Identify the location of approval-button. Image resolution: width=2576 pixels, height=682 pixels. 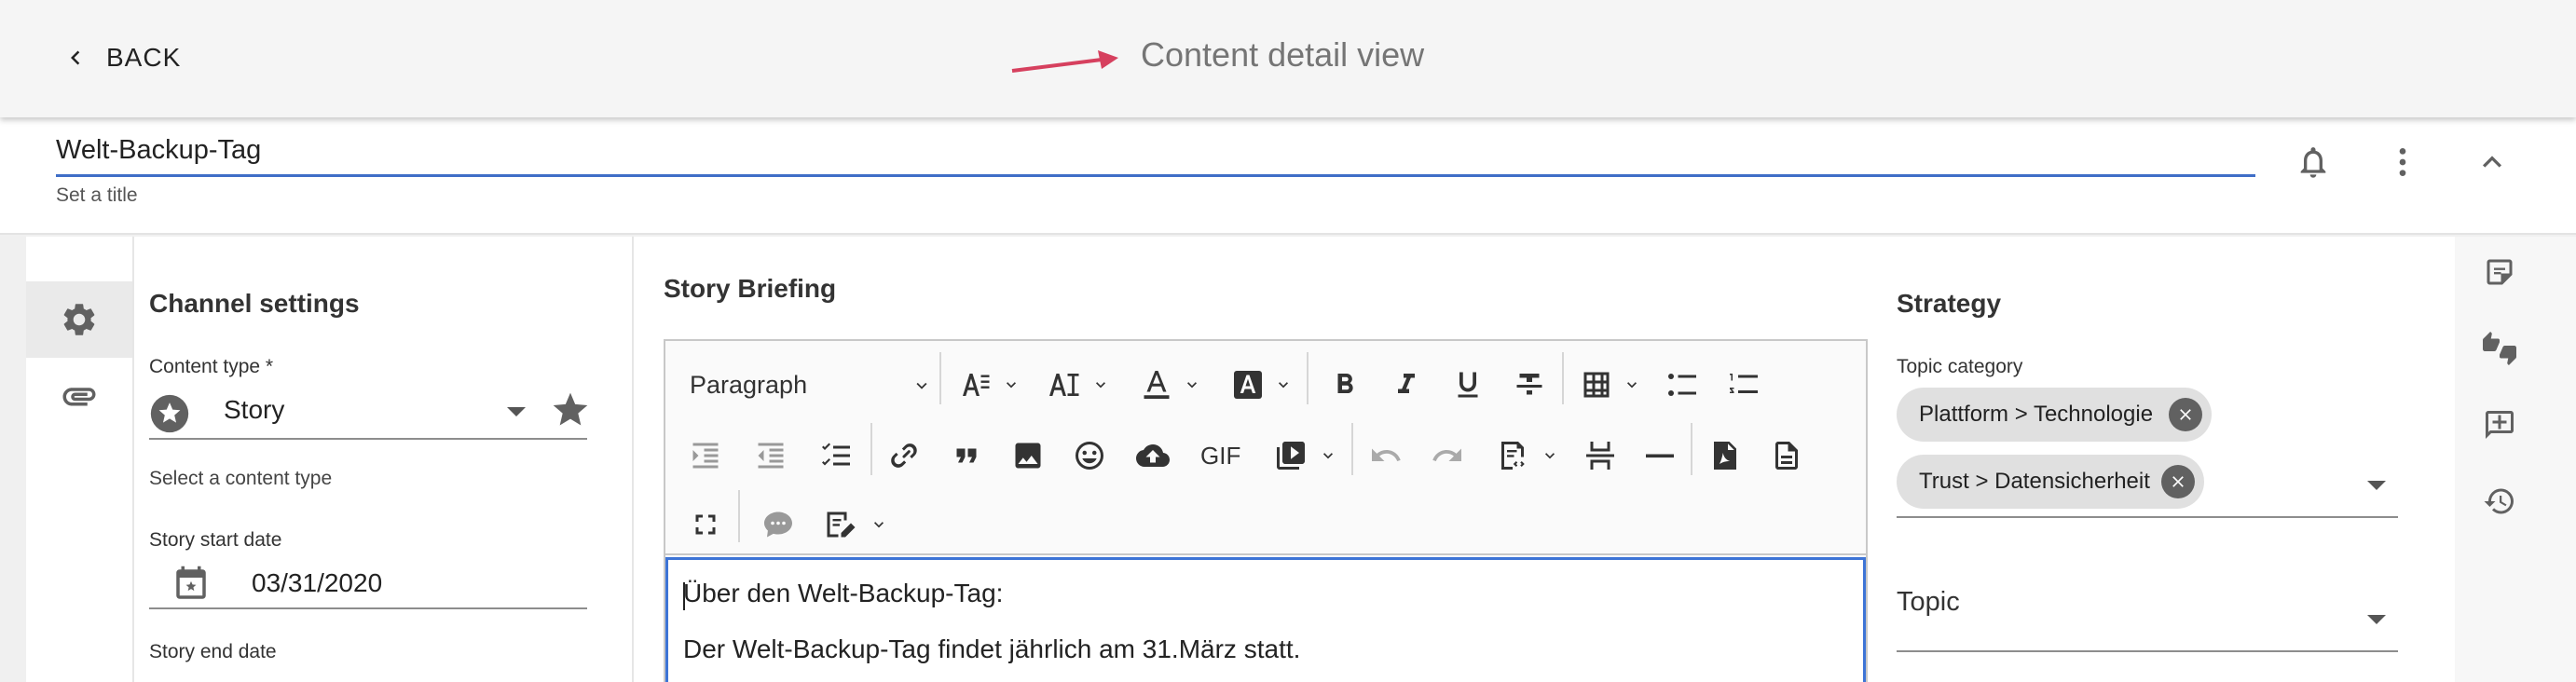
(2499, 348).